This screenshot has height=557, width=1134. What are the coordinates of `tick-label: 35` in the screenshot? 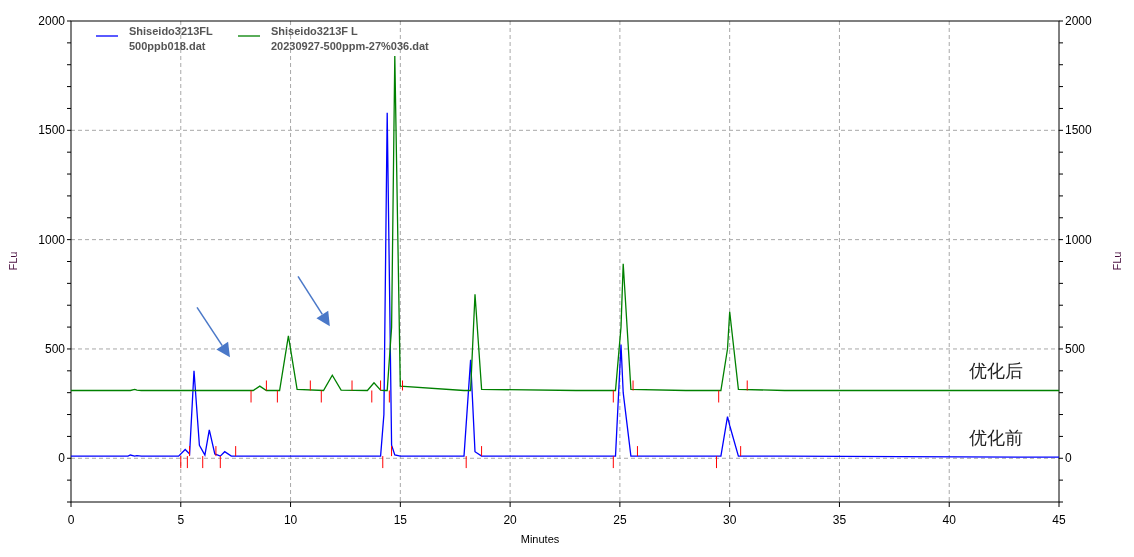 It's located at (839, 520).